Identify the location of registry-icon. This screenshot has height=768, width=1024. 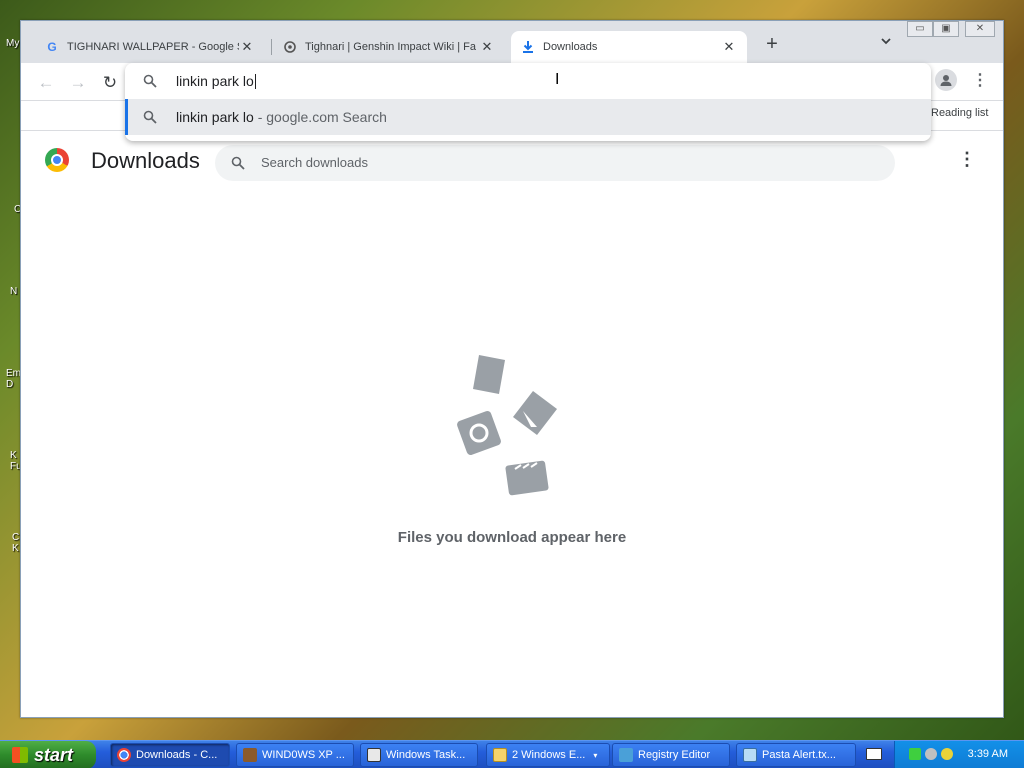
(626, 755).